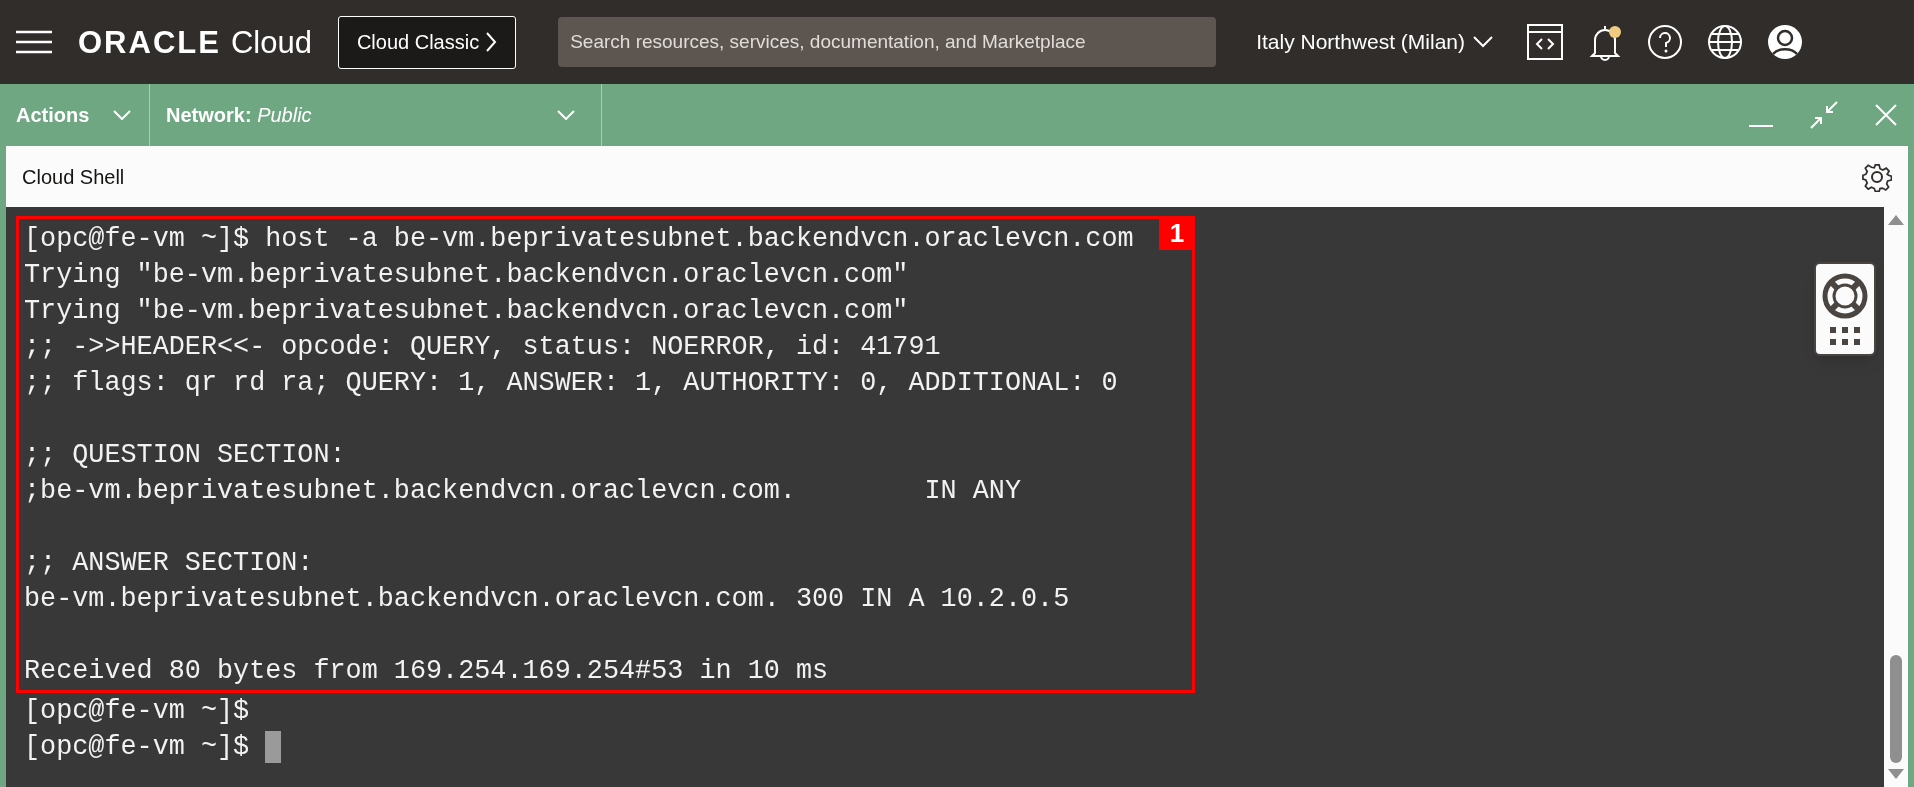 This screenshot has height=787, width=1914. What do you see at coordinates (1785, 42) in the screenshot?
I see `user-avatar-icon` at bounding box center [1785, 42].